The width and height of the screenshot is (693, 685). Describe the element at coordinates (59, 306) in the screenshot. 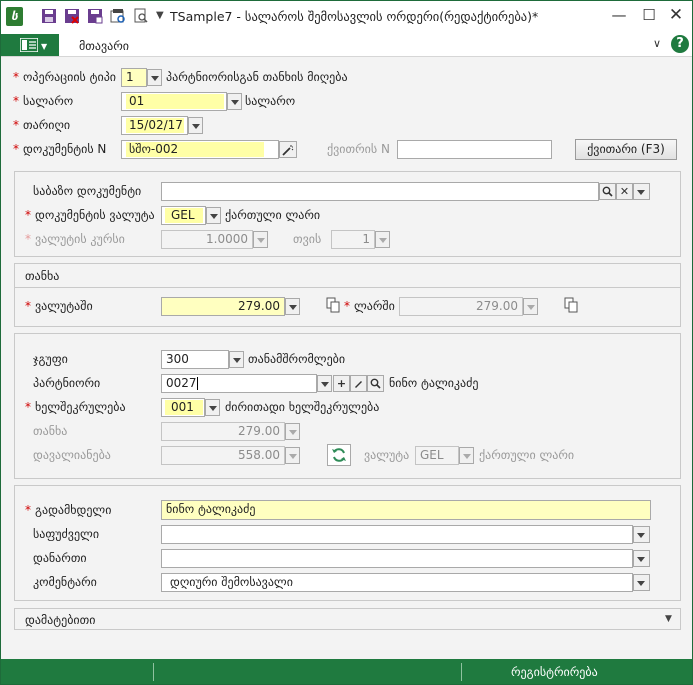

I see `amount-currency-label: * ვალუტაში` at that location.